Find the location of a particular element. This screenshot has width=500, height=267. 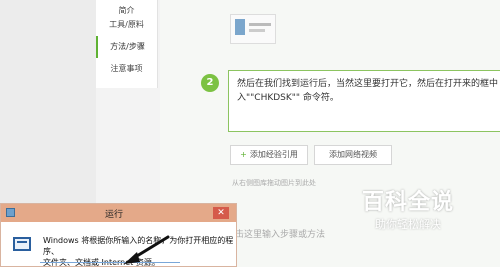

step-image-thumbnail is located at coordinates (253, 29).